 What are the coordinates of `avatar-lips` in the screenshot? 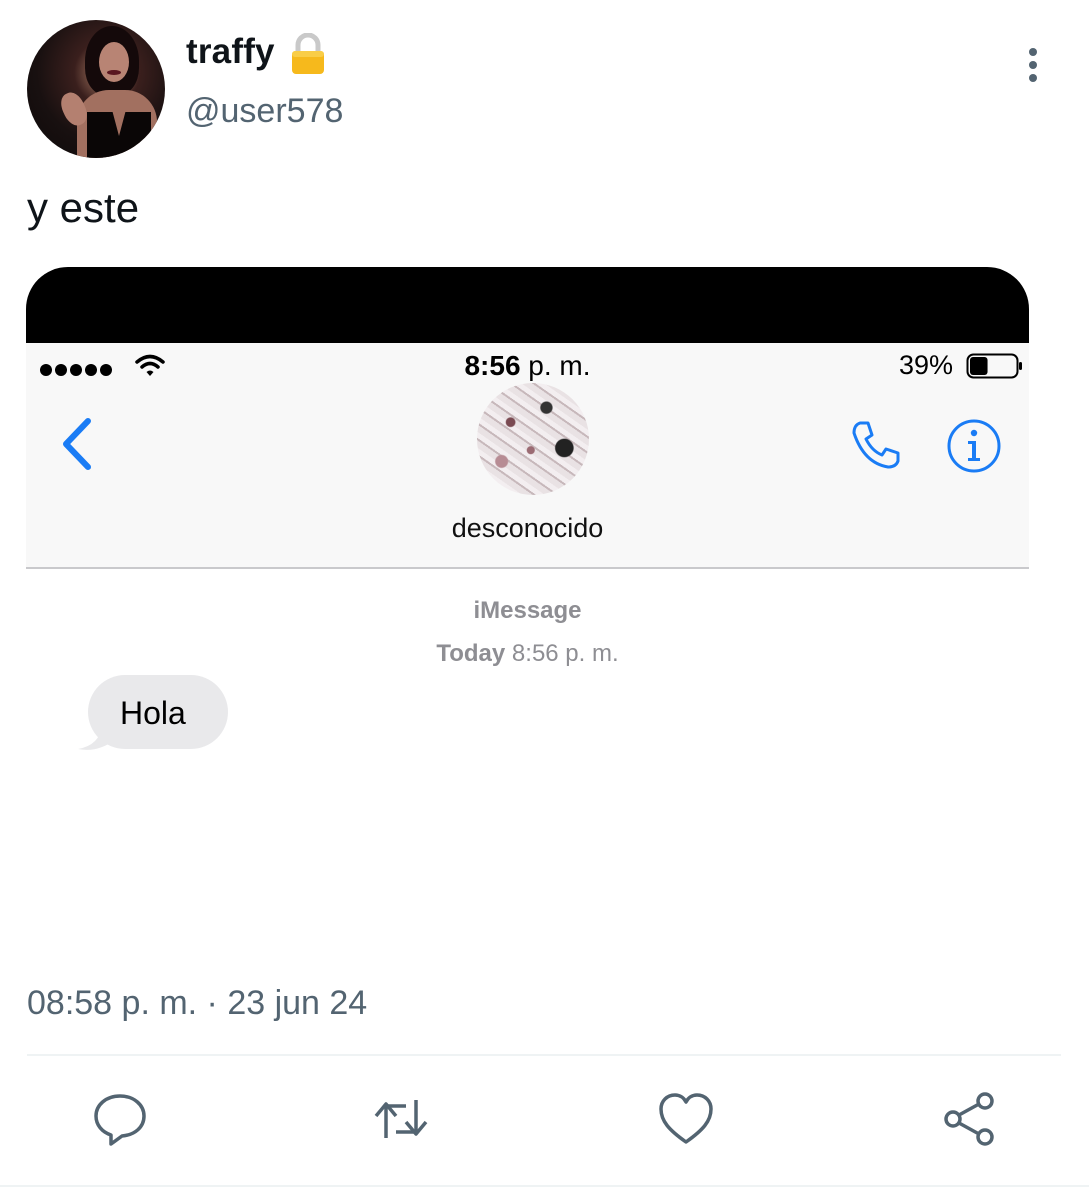 It's located at (114, 72).